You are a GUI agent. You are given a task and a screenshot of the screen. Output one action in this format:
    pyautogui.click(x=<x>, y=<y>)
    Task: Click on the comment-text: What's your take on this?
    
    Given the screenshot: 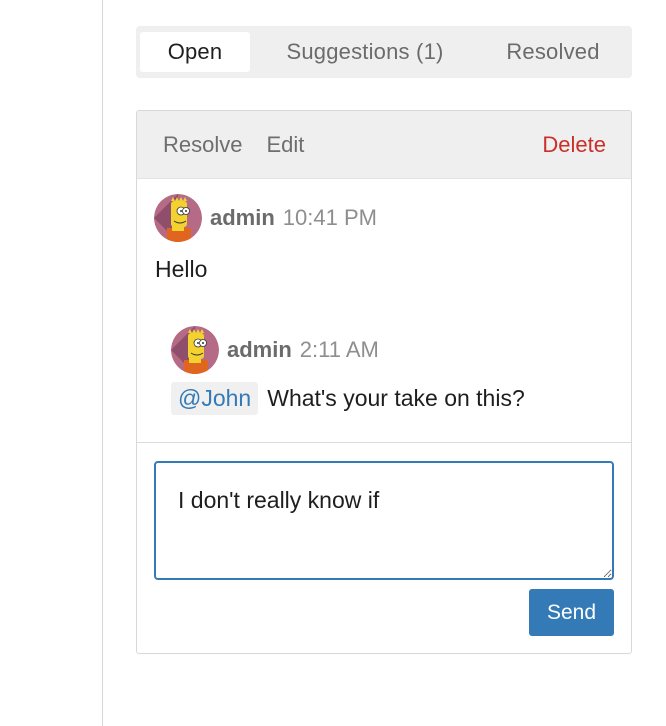 What is the action you would take?
    pyautogui.click(x=396, y=398)
    